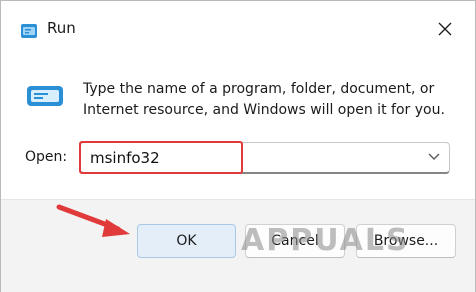  What do you see at coordinates (45, 96) in the screenshot?
I see `run-dialog-icon` at bounding box center [45, 96].